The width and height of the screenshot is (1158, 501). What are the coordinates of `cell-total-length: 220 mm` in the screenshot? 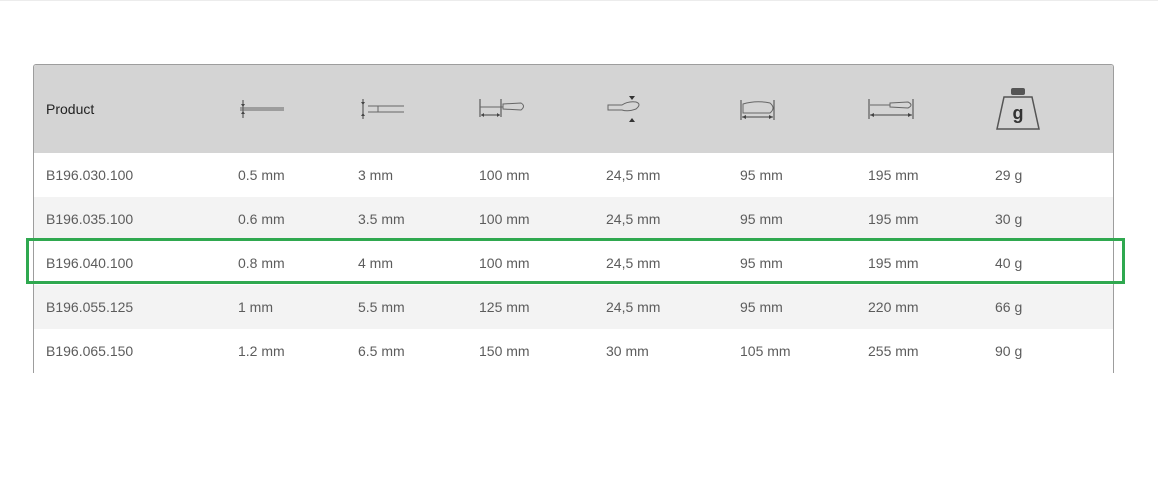 It's located at (893, 307).